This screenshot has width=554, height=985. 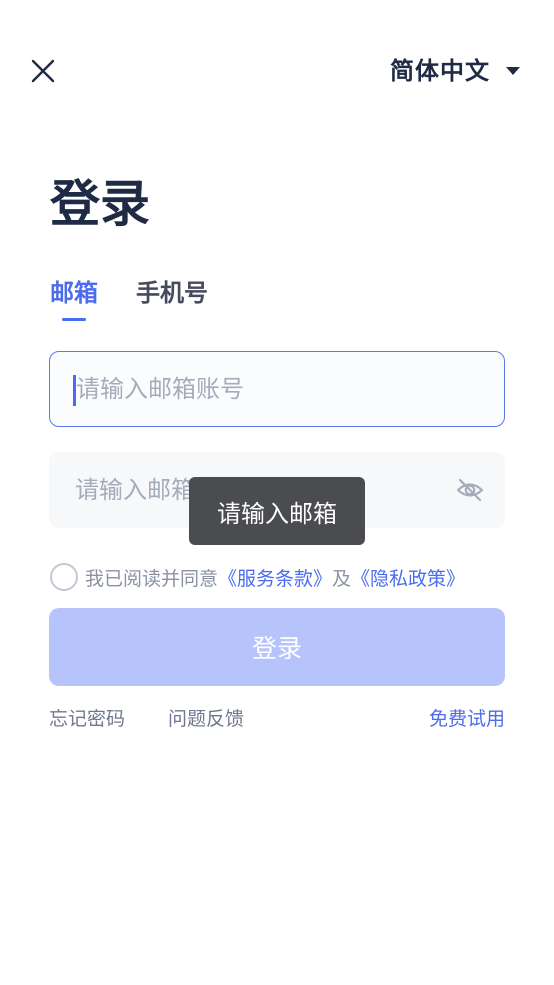 I want to click on close-button, so click(x=43, y=71).